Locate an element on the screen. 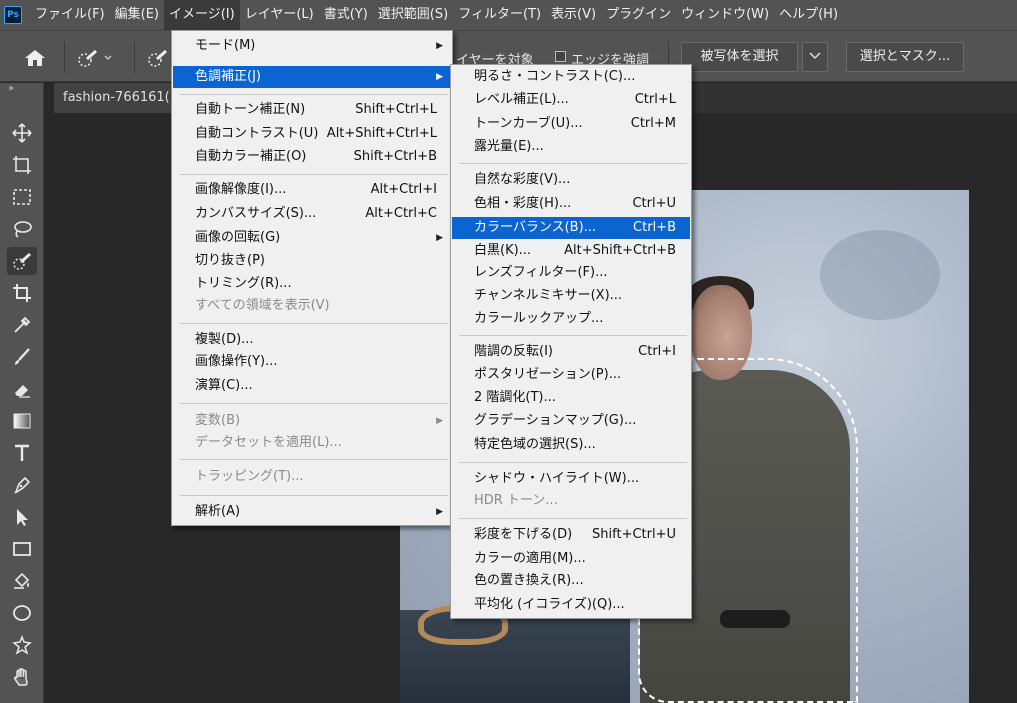 The image size is (1017, 703). adjustments-menu-item: レベル補正(L)... Ctrl+L is located at coordinates (571, 100).